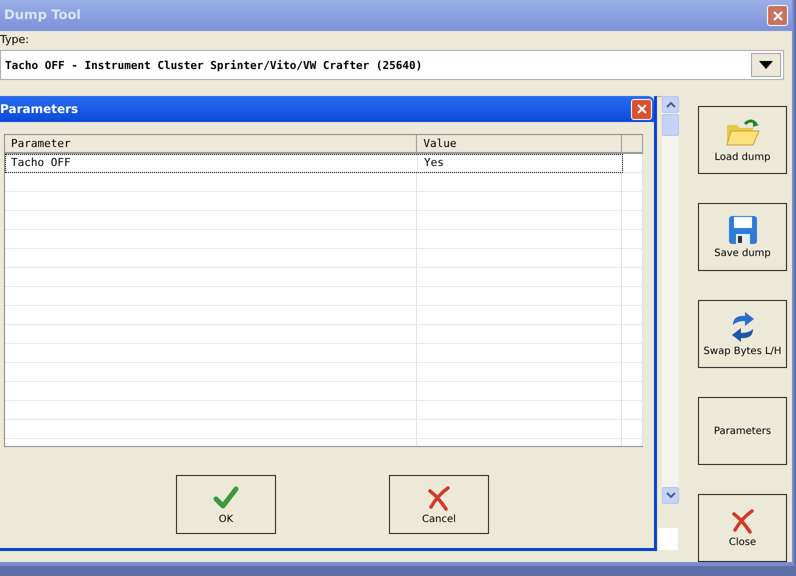 The height and width of the screenshot is (576, 796). I want to click on chevron-down-icon, so click(671, 495).